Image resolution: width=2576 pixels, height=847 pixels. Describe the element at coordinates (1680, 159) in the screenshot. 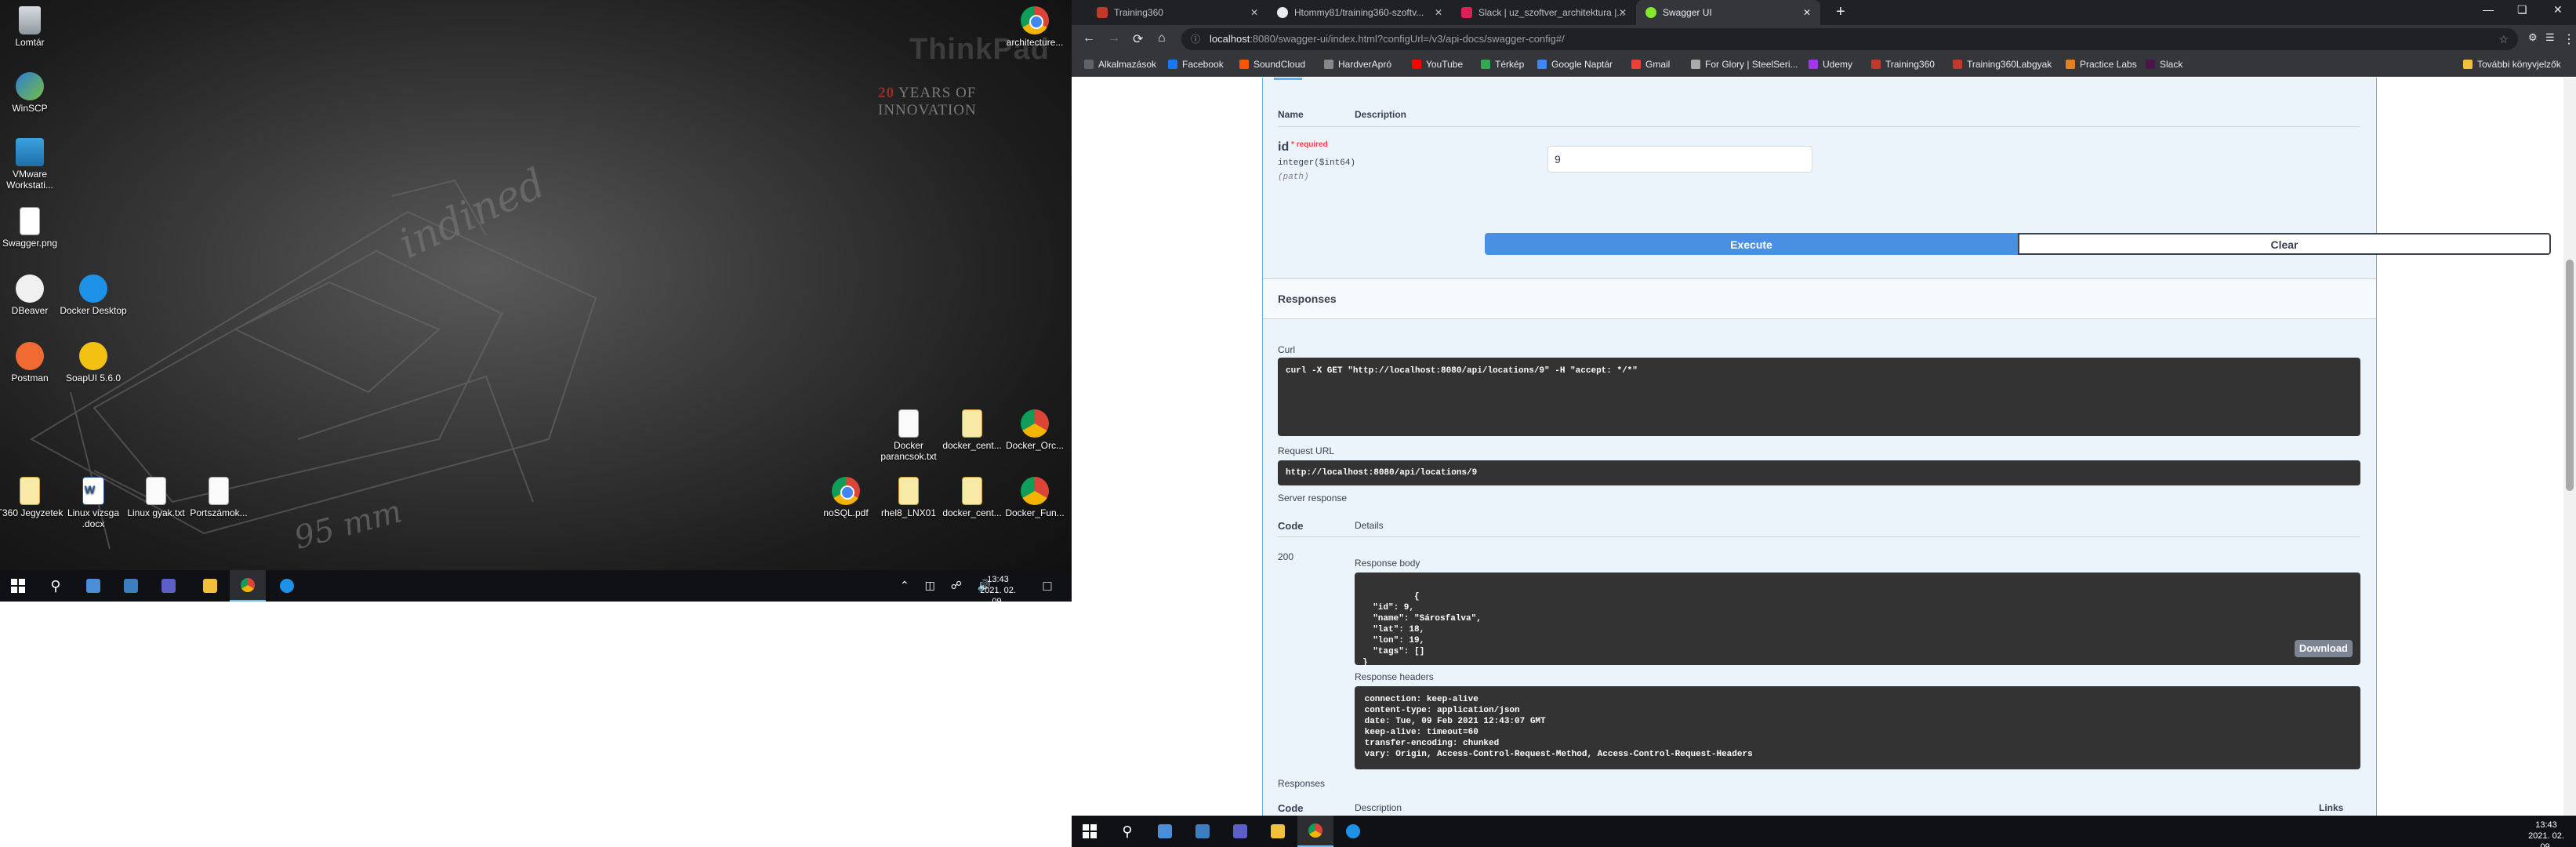

I see `id-input: 9` at that location.